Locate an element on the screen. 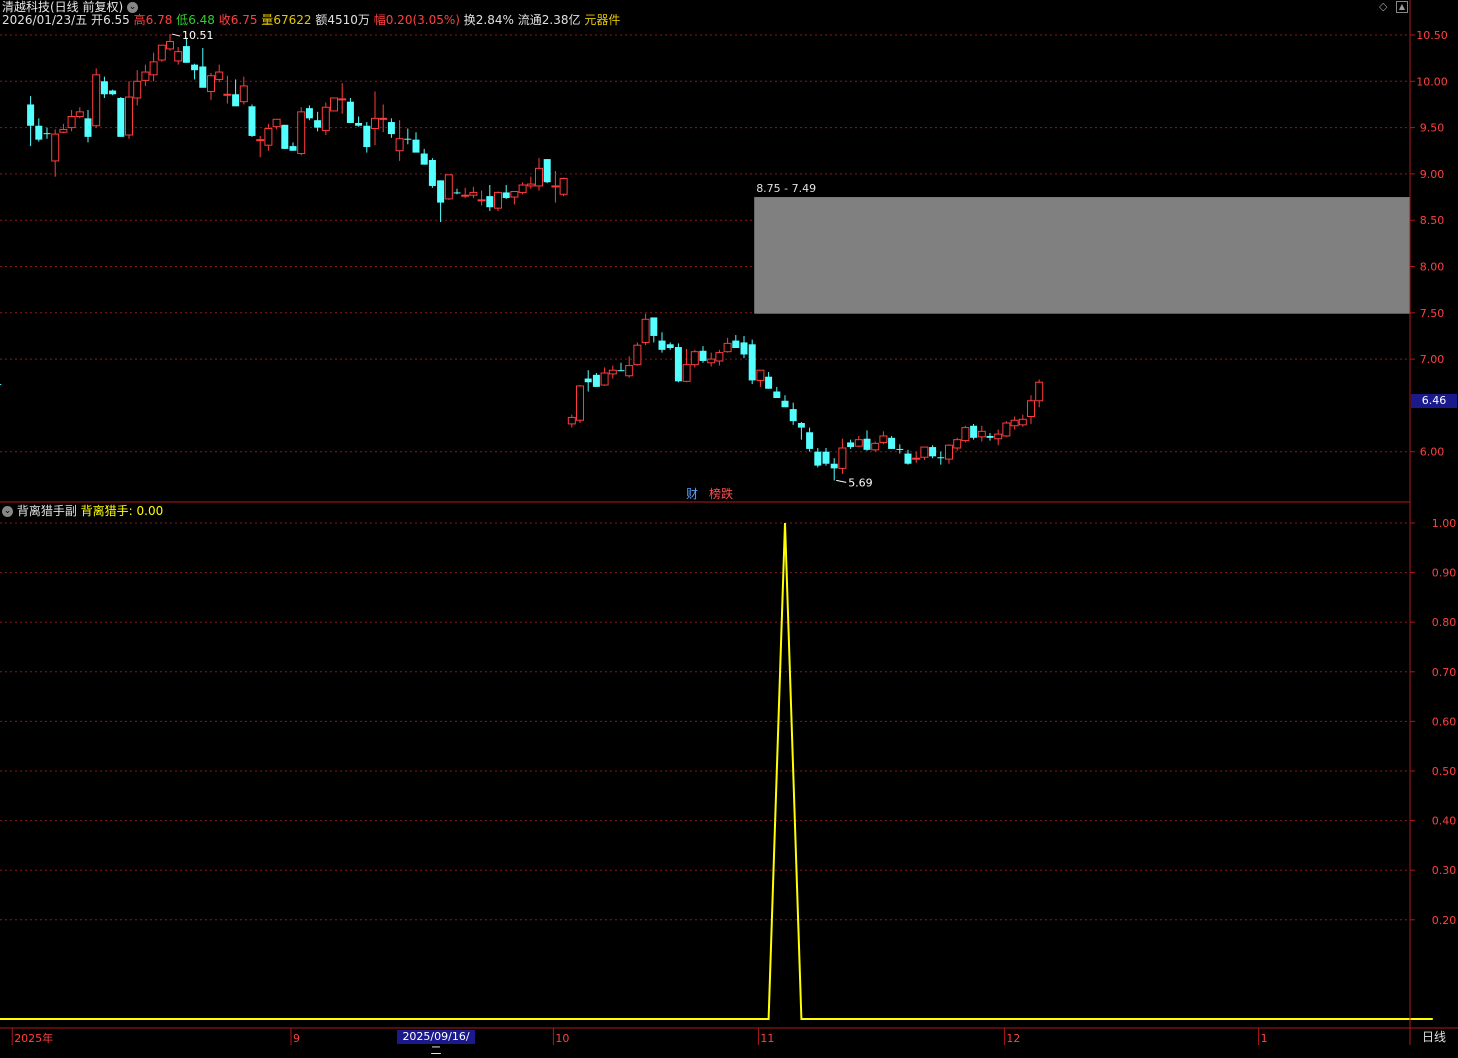 The height and width of the screenshot is (1058, 1458). y-tick-label: 0.90 is located at coordinates (1444, 573).